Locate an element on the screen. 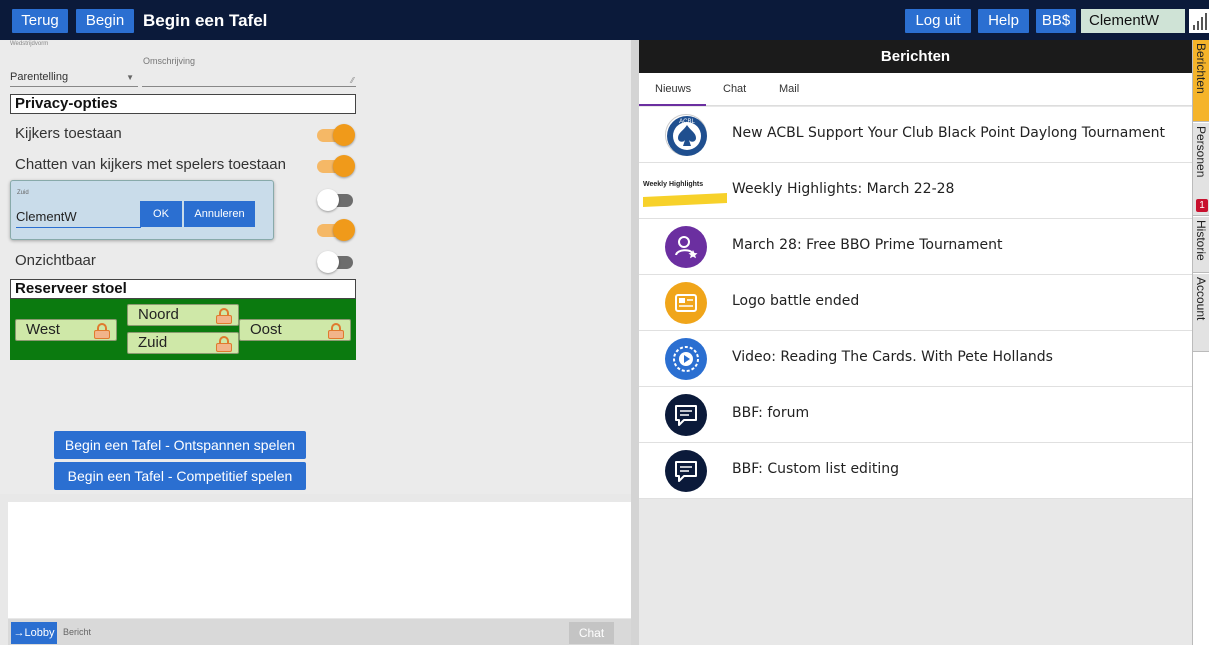 The height and width of the screenshot is (645, 1209). news-title: March 28: Free BBO Prime Tournament is located at coordinates (867, 245).